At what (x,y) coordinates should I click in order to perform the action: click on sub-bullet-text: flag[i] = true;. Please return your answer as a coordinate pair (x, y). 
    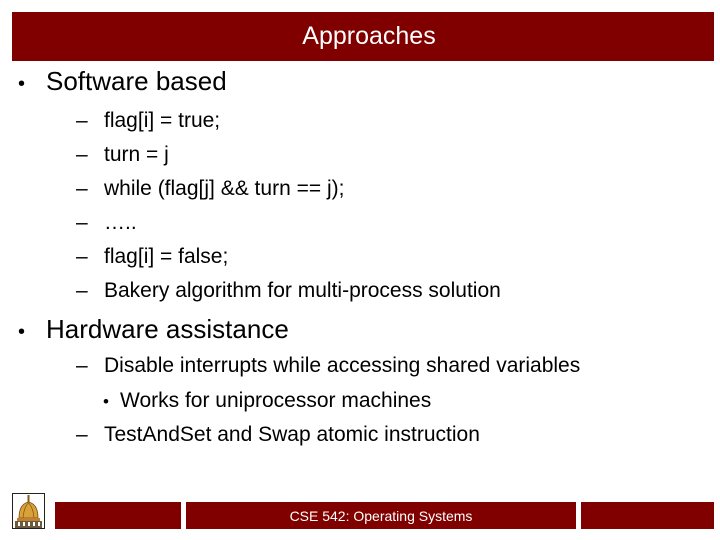
    Looking at the image, I should click on (162, 120).